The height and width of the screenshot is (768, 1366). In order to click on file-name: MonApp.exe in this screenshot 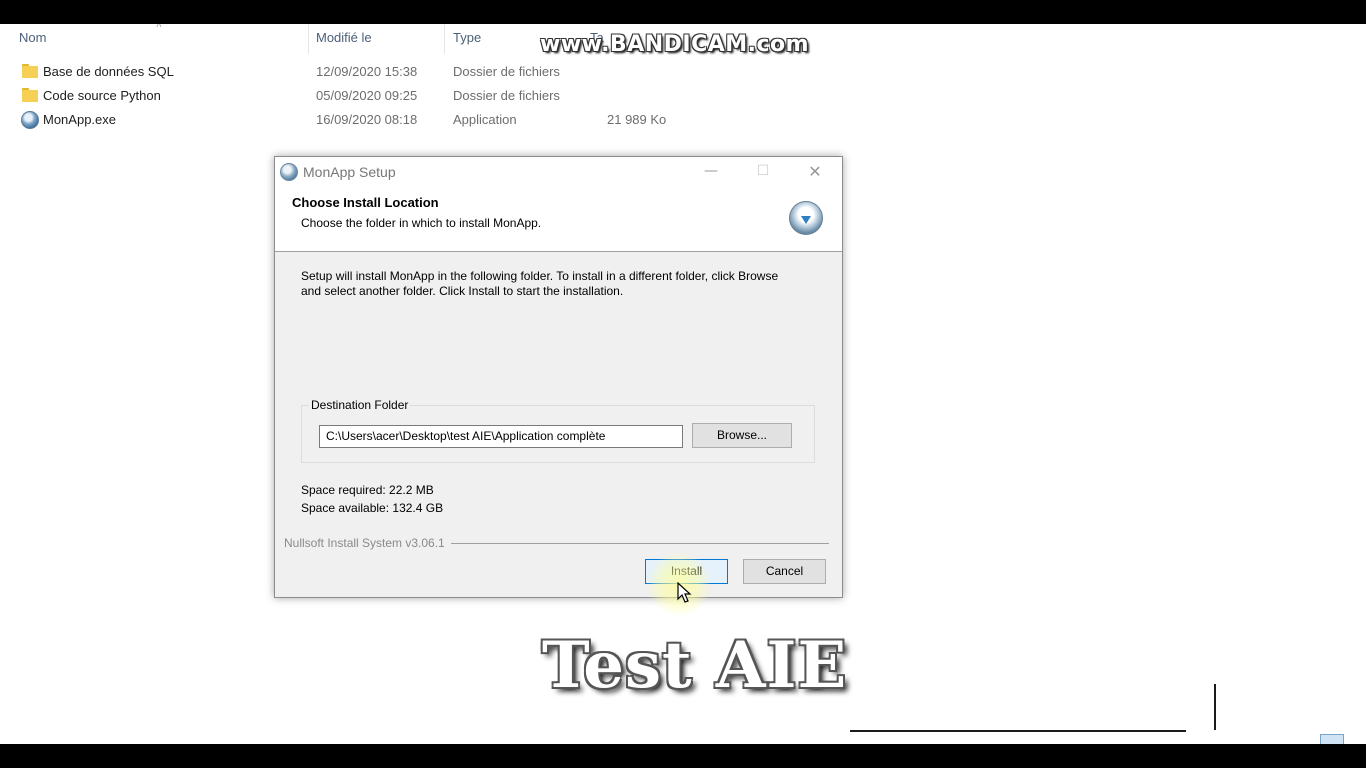, I will do `click(79, 119)`.